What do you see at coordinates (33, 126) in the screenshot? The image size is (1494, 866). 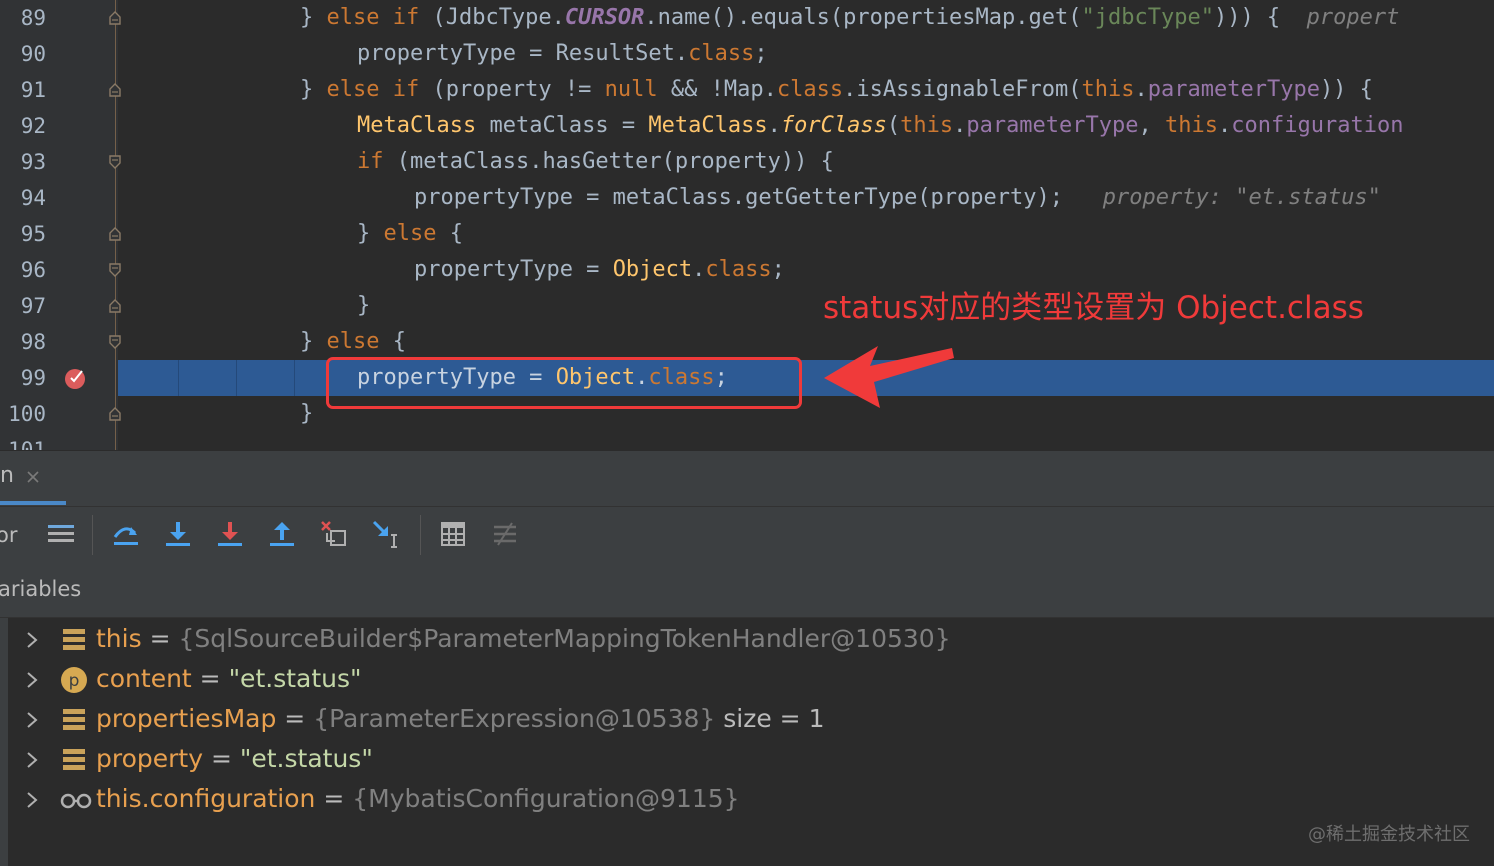 I see `line-number: 92` at bounding box center [33, 126].